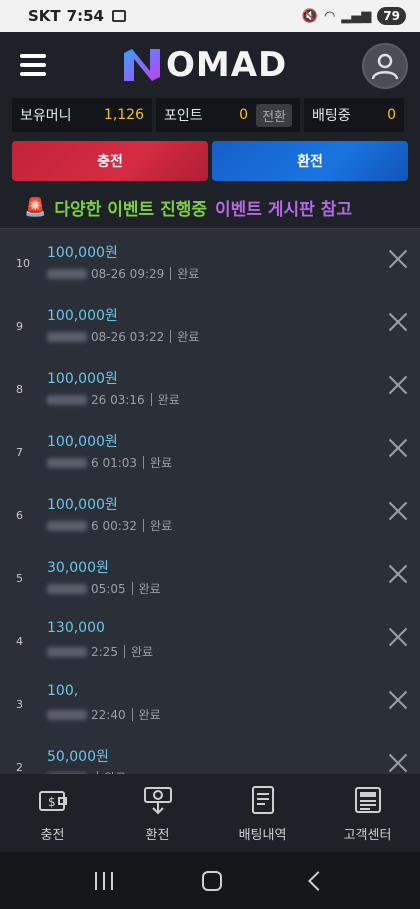 This screenshot has height=909, width=420. I want to click on row-date: 6 00:32, so click(114, 525).